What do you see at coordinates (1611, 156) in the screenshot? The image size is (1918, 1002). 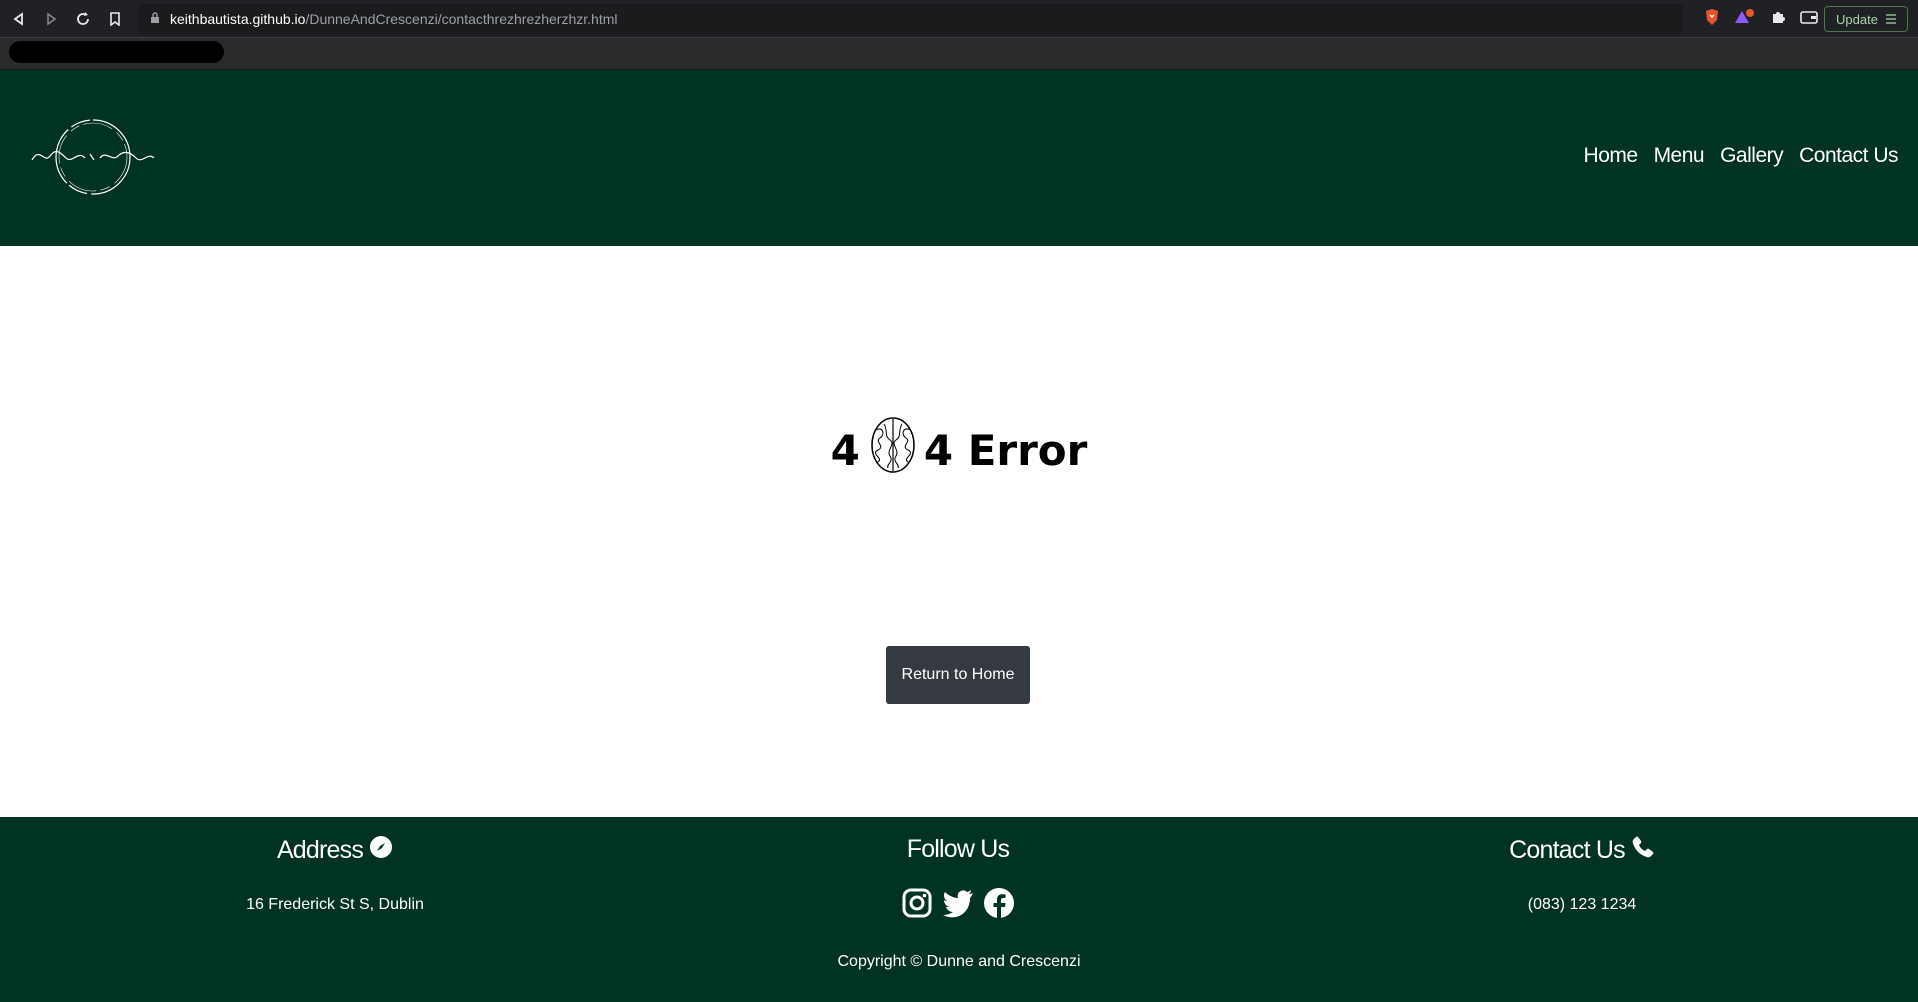 I see `nav-home: Home` at bounding box center [1611, 156].